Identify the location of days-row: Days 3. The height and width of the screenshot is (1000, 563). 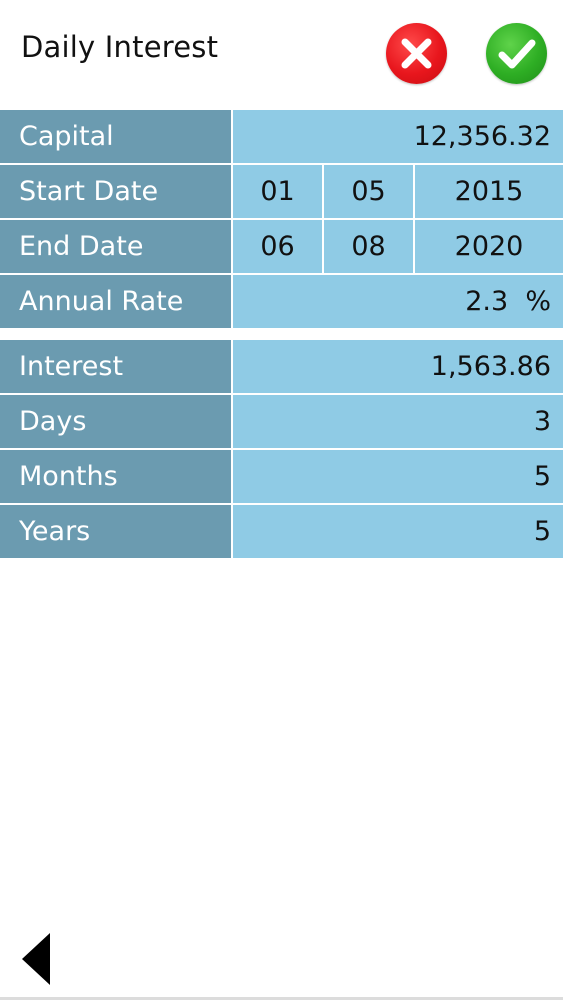
(281, 422).